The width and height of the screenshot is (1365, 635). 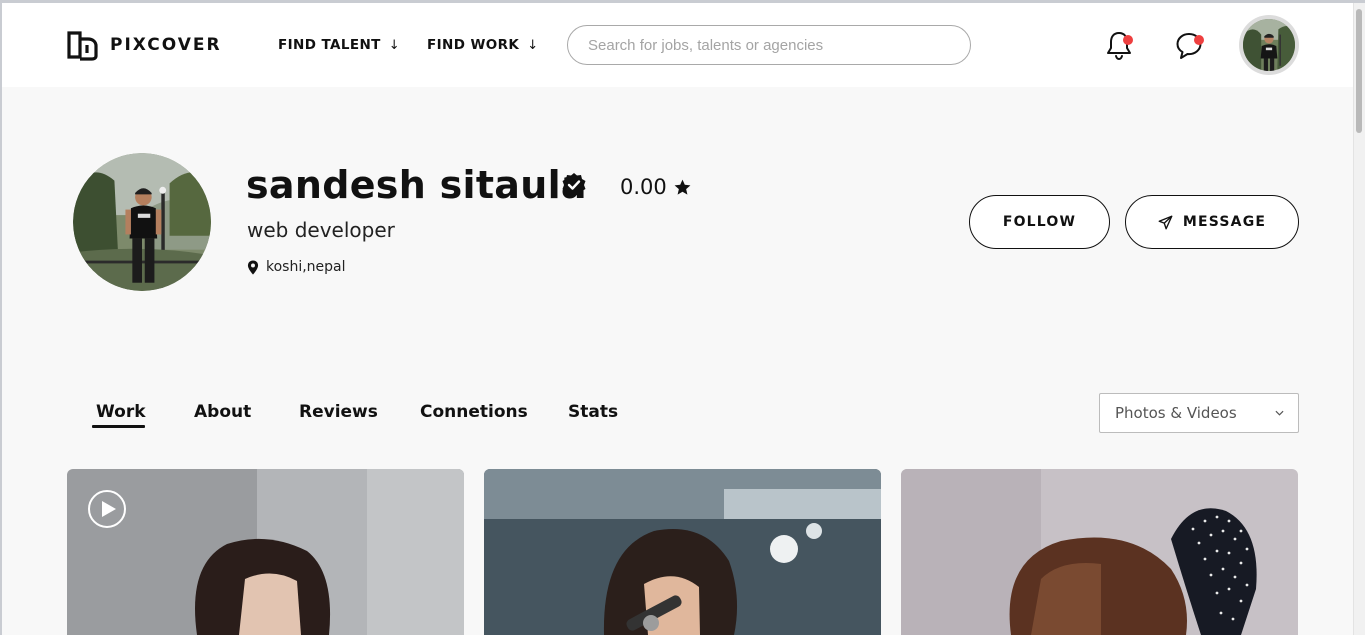 I want to click on bell-icon, so click(x=1119, y=46).